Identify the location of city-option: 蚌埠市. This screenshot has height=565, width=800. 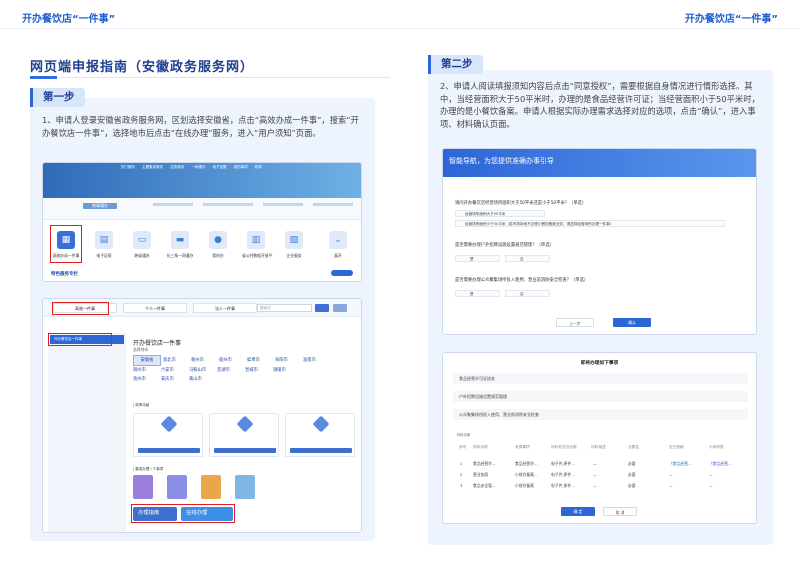
(261, 360).